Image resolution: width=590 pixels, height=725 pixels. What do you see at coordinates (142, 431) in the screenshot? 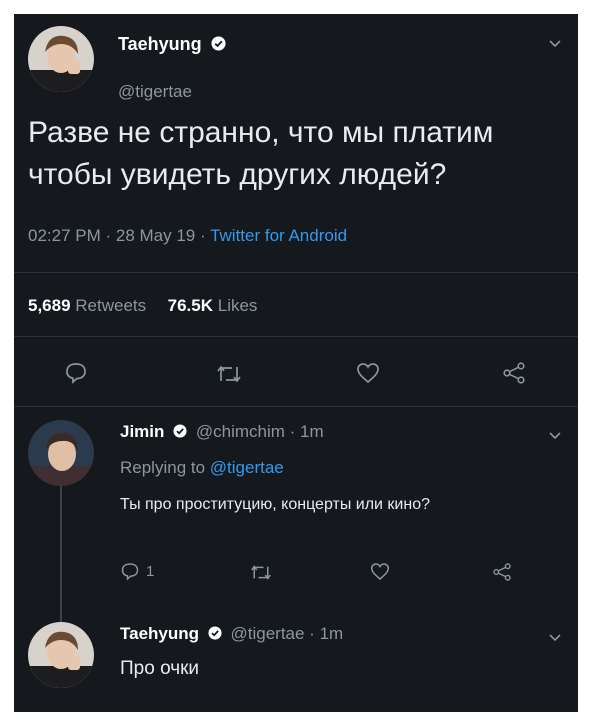
I see `reply1-display-name: Jimin` at bounding box center [142, 431].